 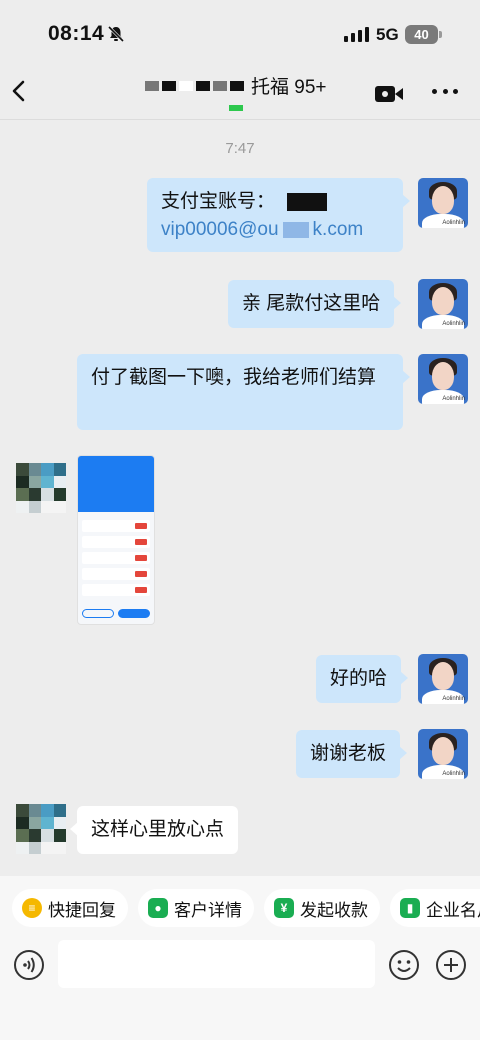 I want to click on more-options-icon, so click(x=445, y=91).